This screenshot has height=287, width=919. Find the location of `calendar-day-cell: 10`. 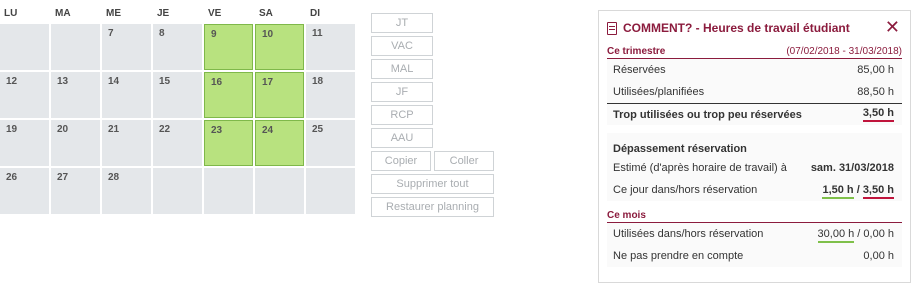

calendar-day-cell: 10 is located at coordinates (279, 47).